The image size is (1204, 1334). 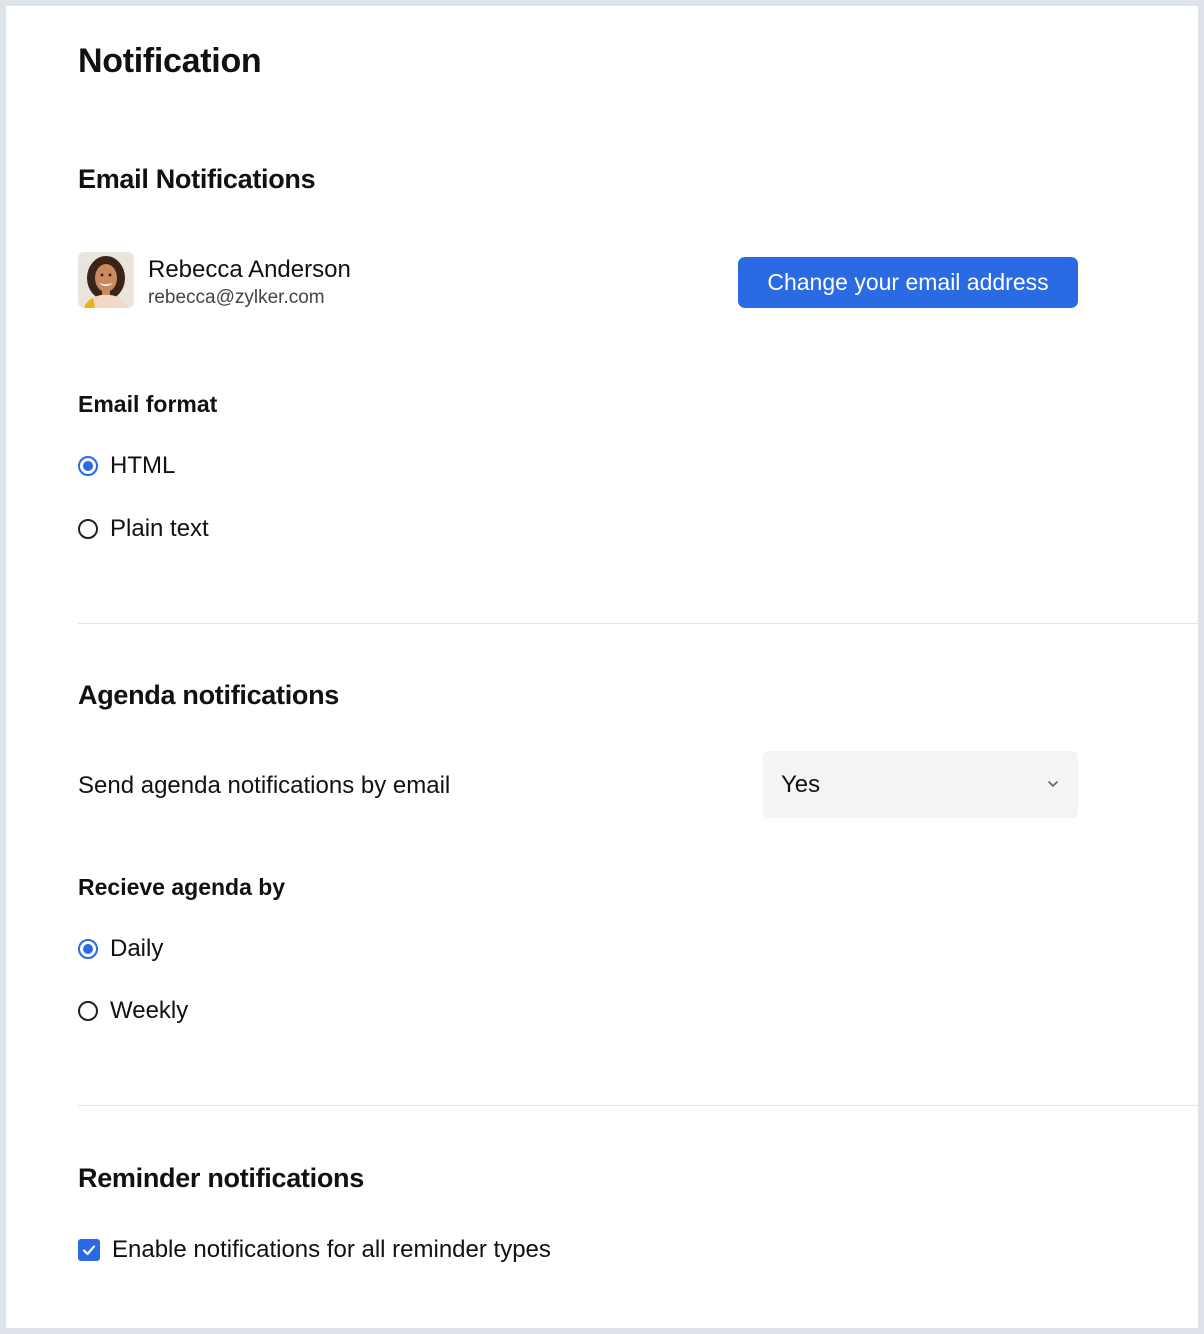 I want to click on radio-option-html: HTML, so click(x=126, y=466).